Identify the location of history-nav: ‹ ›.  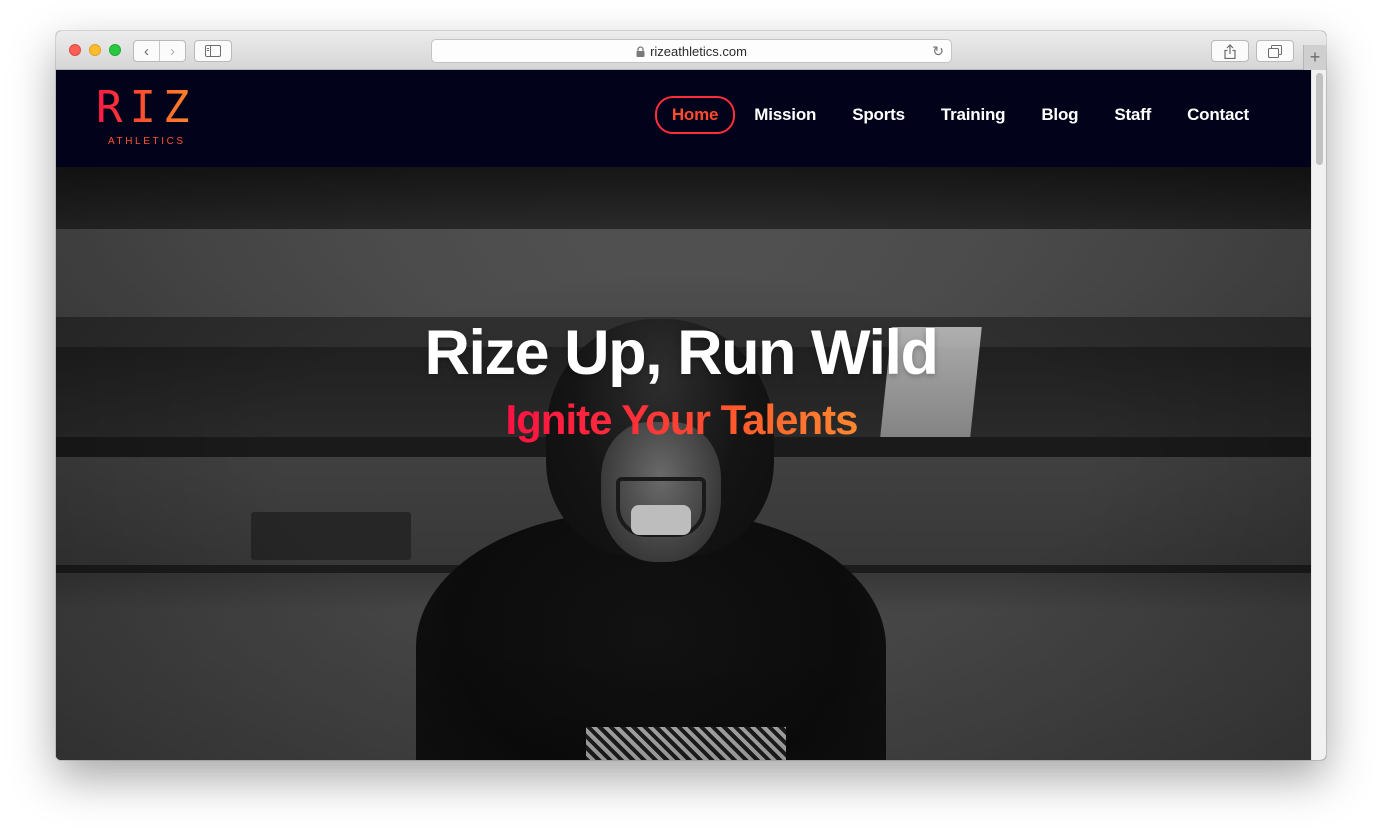
(159, 51).